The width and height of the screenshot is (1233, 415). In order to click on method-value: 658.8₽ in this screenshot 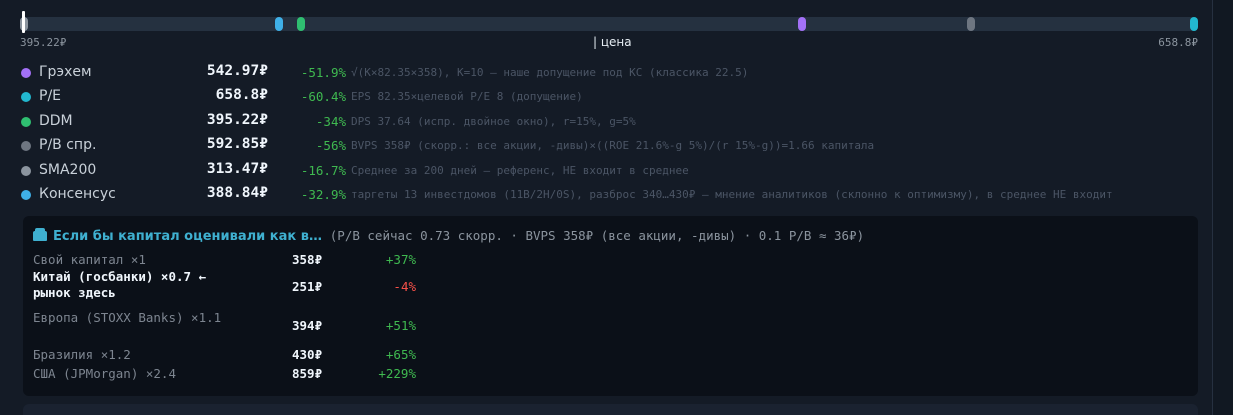, I will do `click(241, 95)`.